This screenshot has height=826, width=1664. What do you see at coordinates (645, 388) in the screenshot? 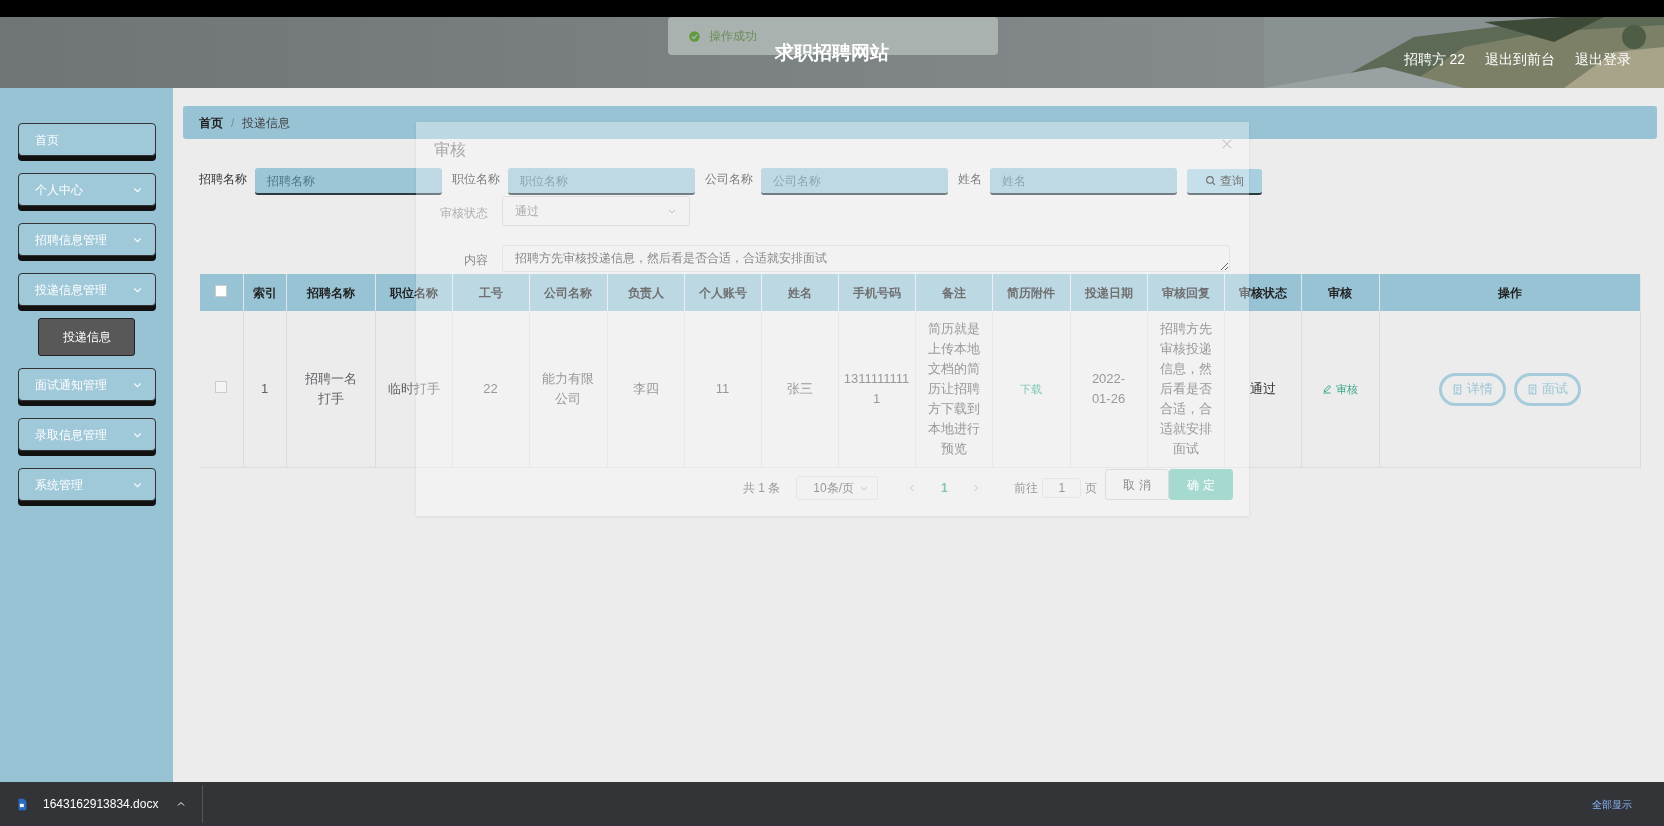
I see `table-cell: 李四` at bounding box center [645, 388].